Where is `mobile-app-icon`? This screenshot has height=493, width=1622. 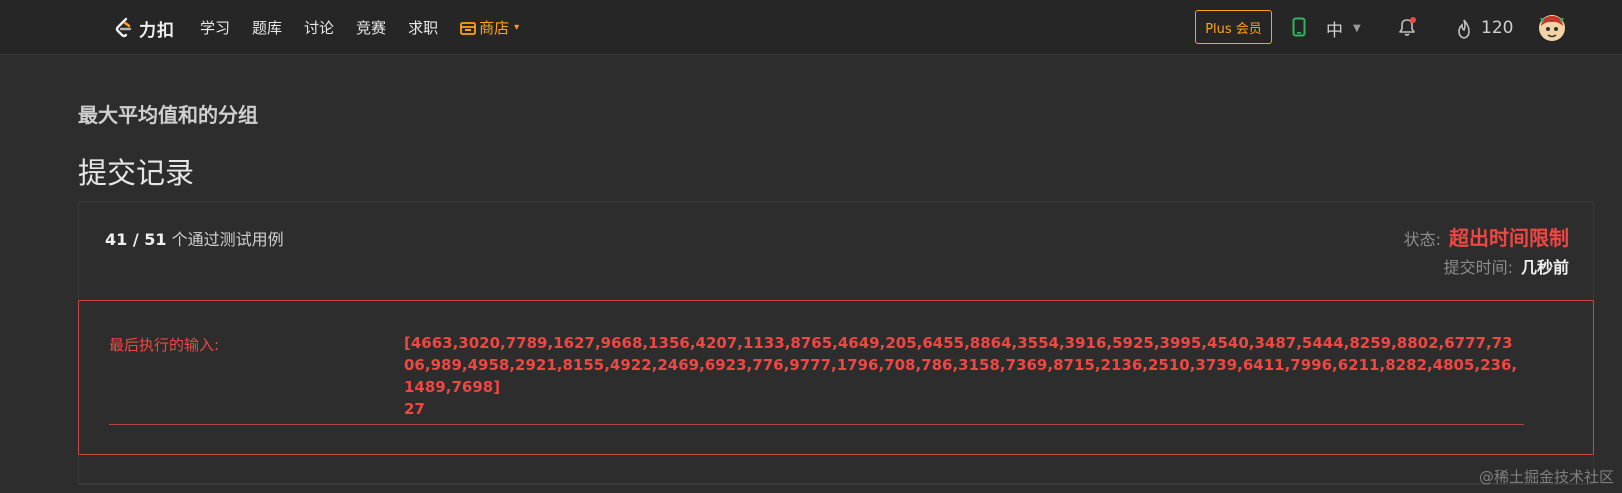 mobile-app-icon is located at coordinates (1299, 27).